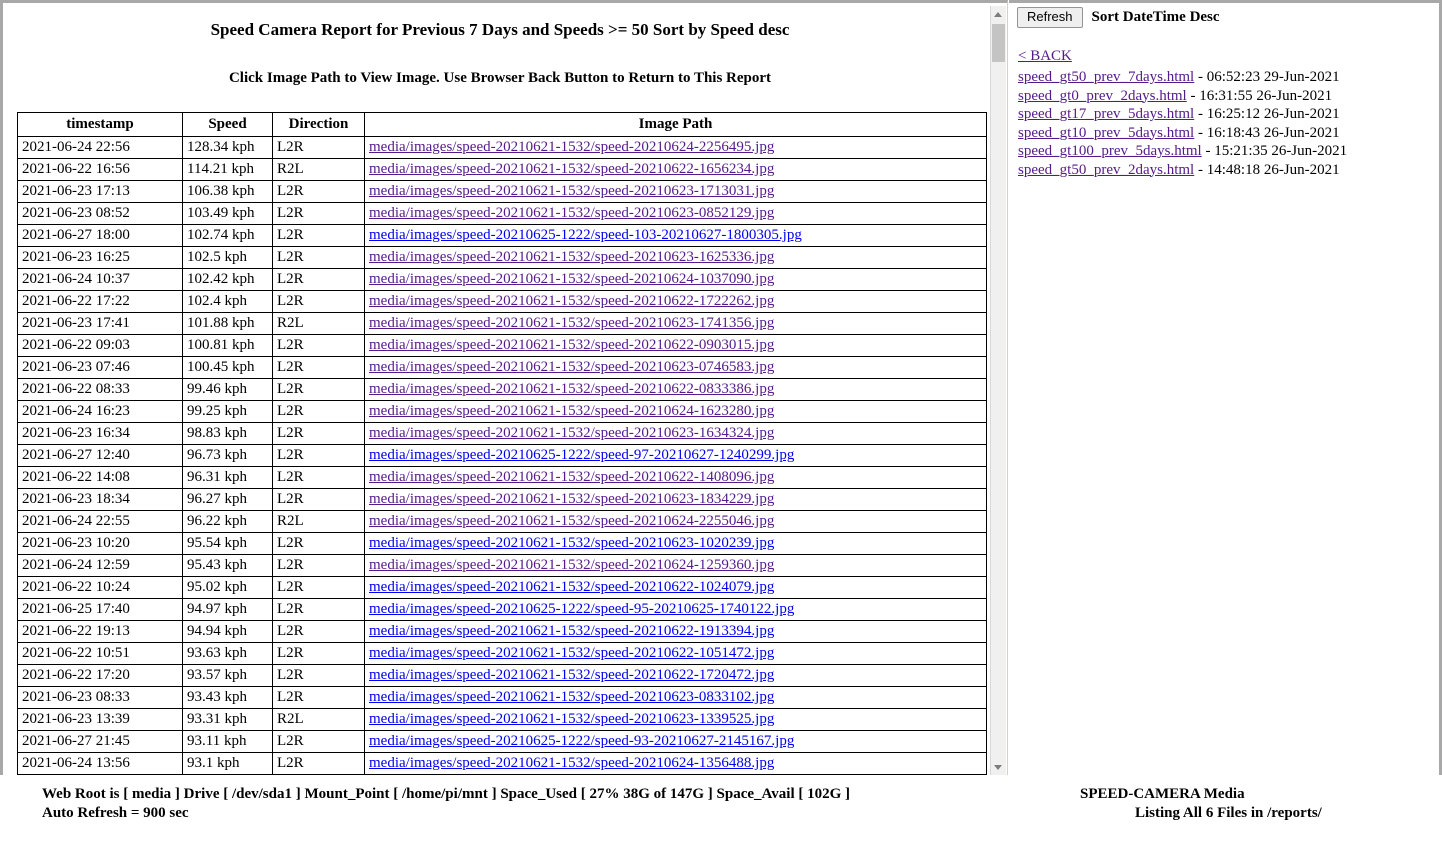 This screenshot has height=847, width=1442. What do you see at coordinates (1106, 77) in the screenshot?
I see `report-file-link: speed_gt50_prev_7days.html` at bounding box center [1106, 77].